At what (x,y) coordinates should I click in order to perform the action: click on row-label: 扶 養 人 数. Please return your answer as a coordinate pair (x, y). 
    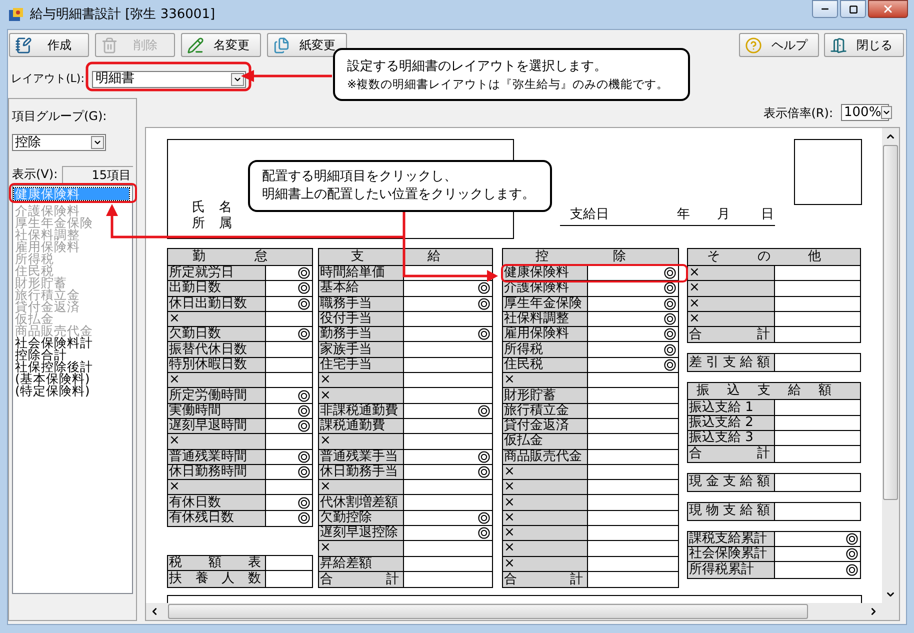
    Looking at the image, I should click on (217, 579).